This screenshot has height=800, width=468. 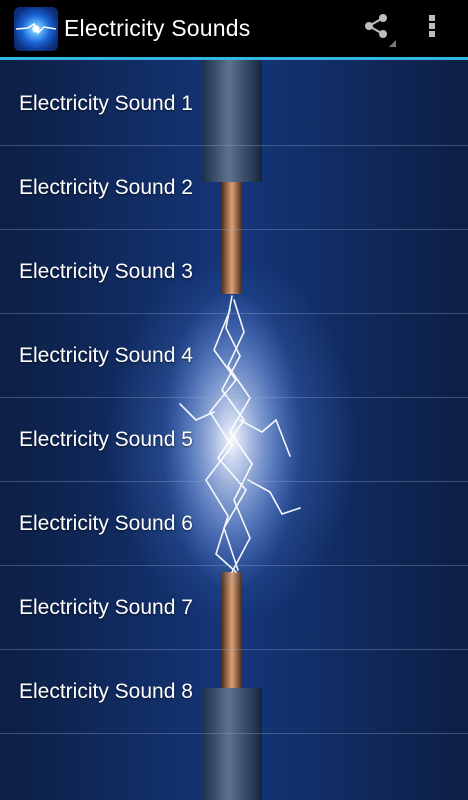 I want to click on overflow-menu-icon, so click(x=432, y=28).